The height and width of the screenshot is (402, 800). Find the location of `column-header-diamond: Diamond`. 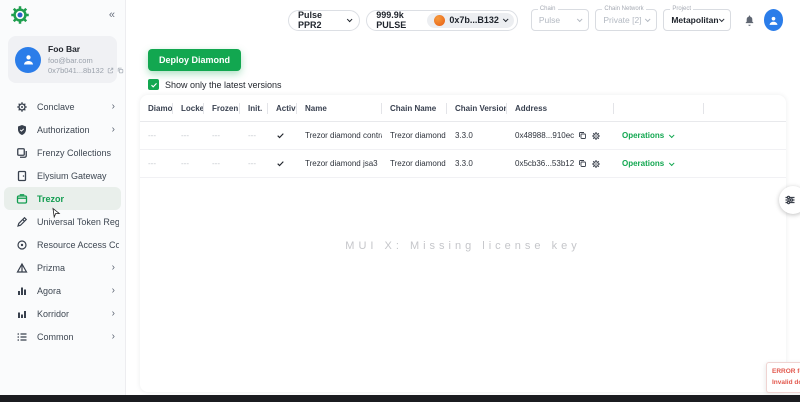

column-header-diamond: Diamond is located at coordinates (156, 108).